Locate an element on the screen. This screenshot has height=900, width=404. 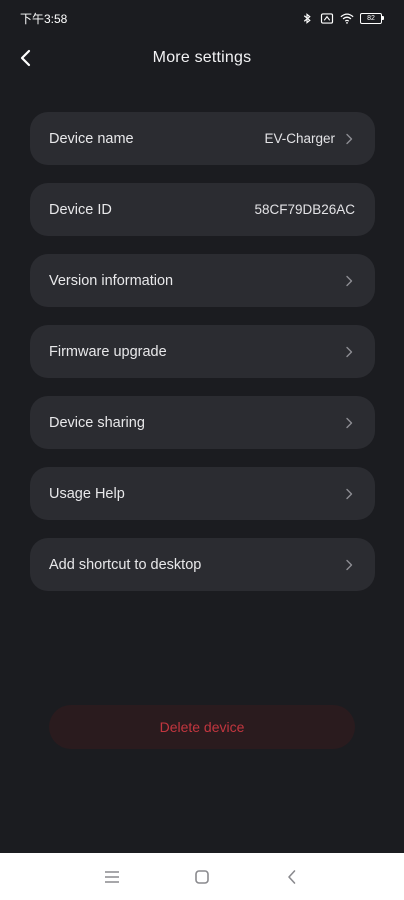
back-icon is located at coordinates (292, 876).